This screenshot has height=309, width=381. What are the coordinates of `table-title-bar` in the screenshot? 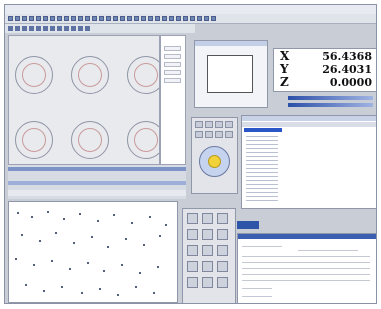 It's located at (309, 118).